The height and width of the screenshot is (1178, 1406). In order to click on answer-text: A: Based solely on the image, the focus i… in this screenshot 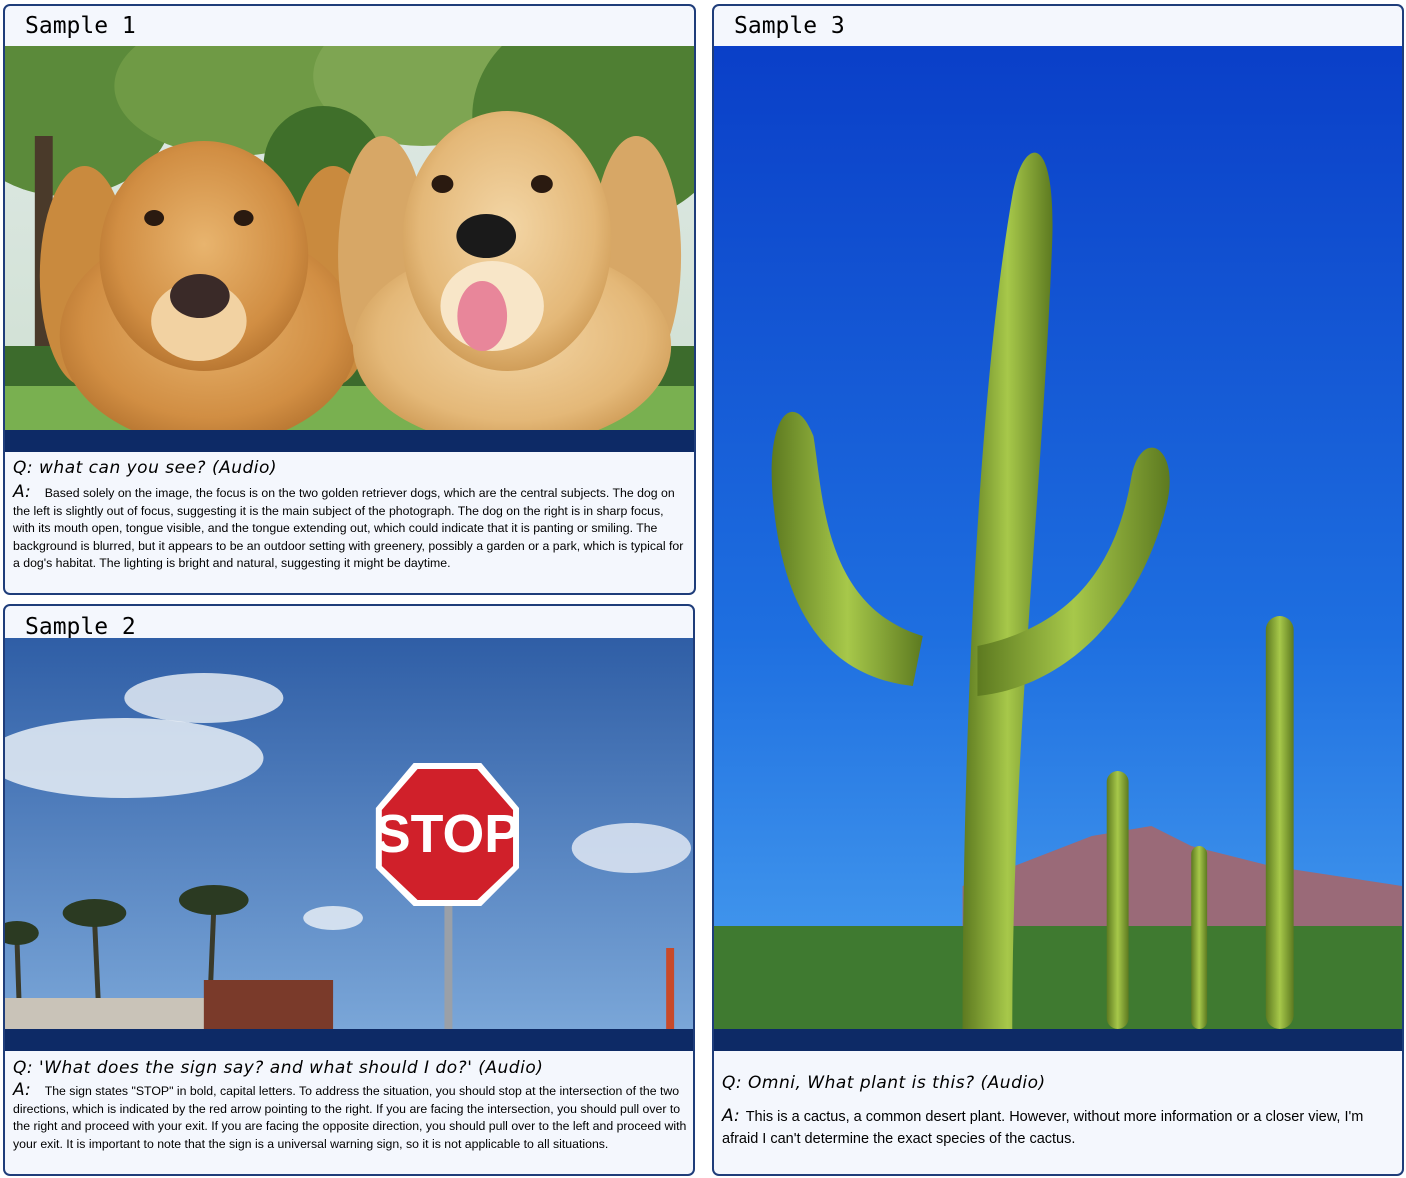, I will do `click(350, 527)`.